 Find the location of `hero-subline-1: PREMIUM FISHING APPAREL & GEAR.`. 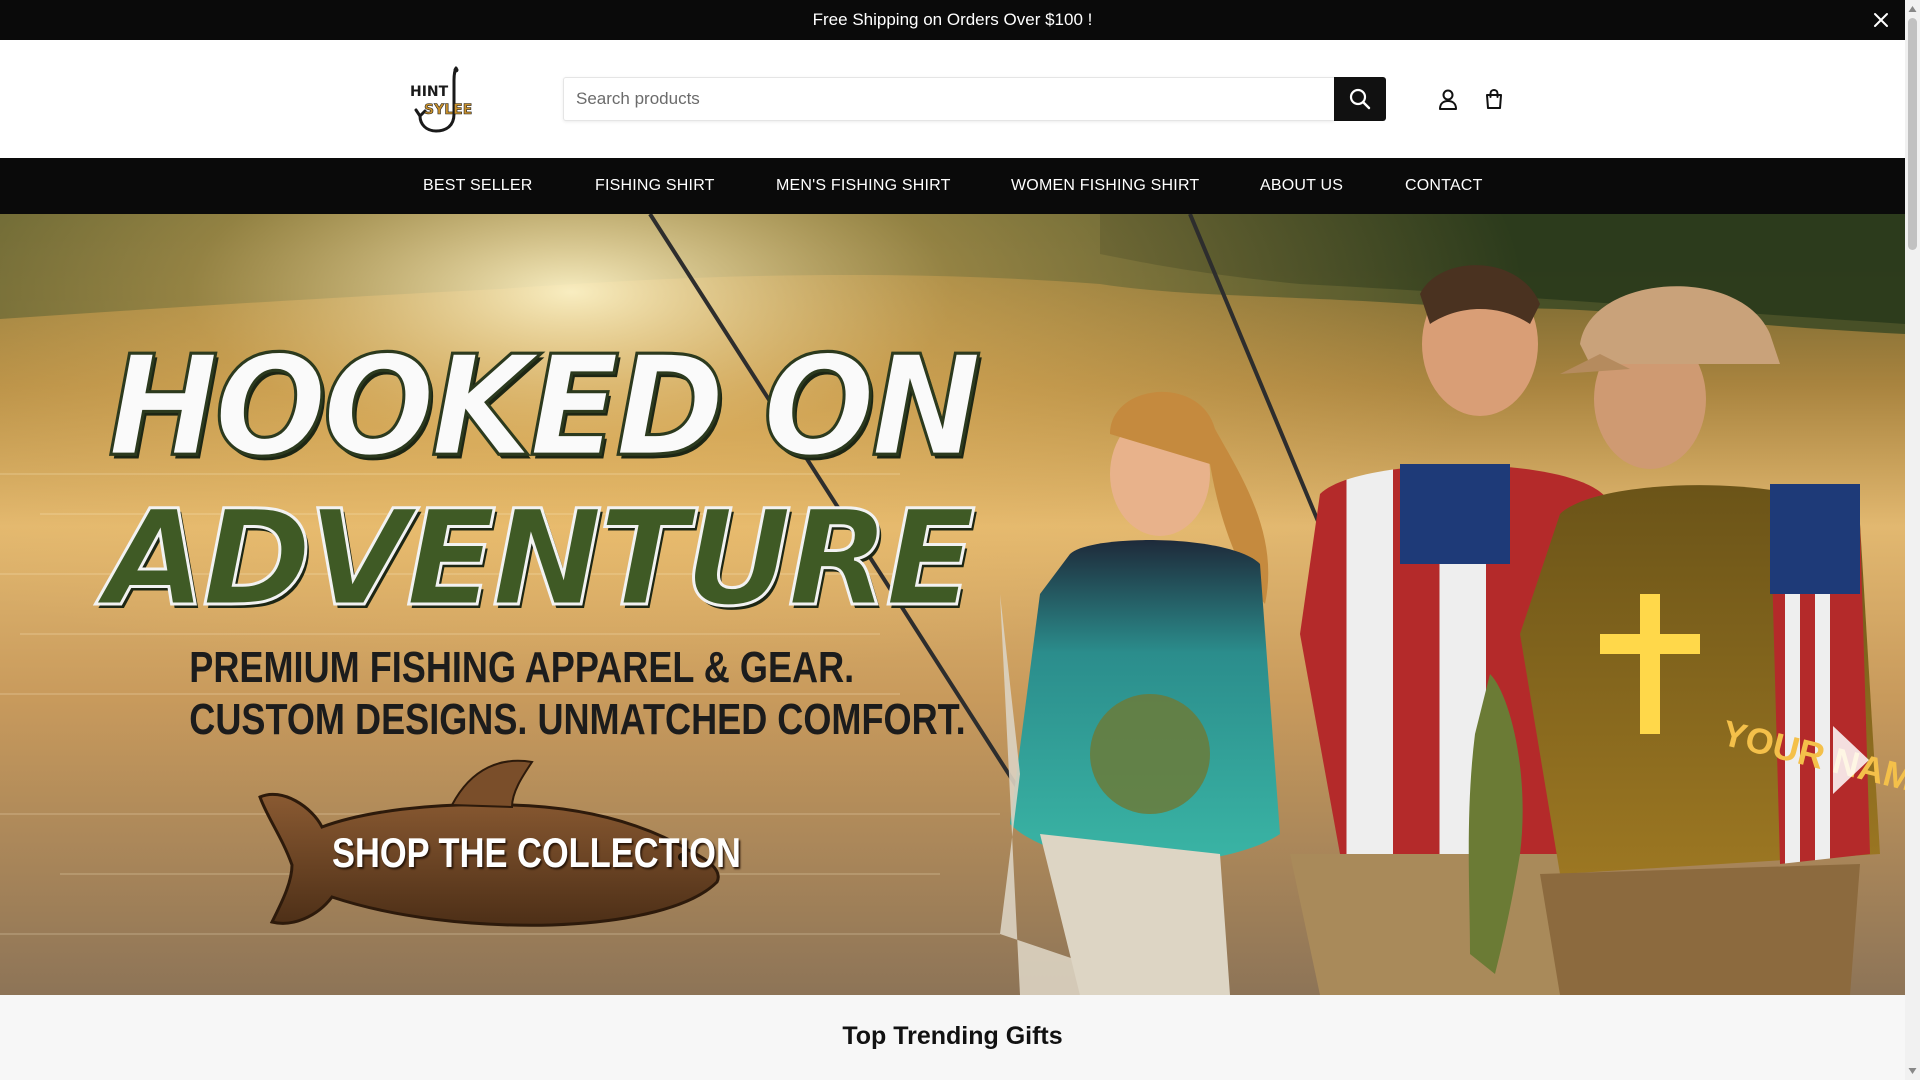

hero-subline-1: PREMIUM FISHING APPAREL & GEAR. is located at coordinates (522, 667).